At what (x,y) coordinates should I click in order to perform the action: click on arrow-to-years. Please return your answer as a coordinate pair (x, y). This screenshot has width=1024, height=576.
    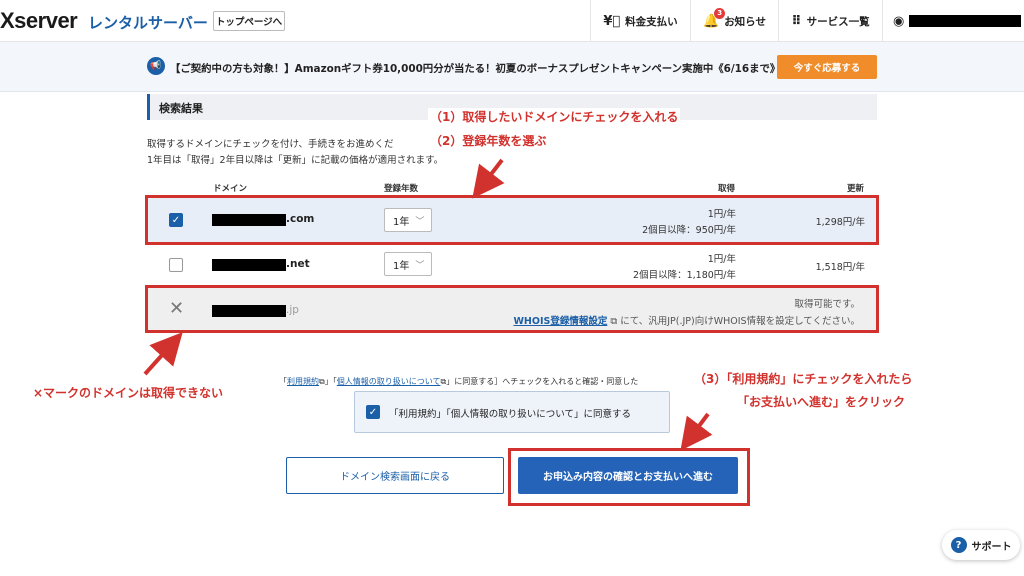
    Looking at the image, I should click on (488, 178).